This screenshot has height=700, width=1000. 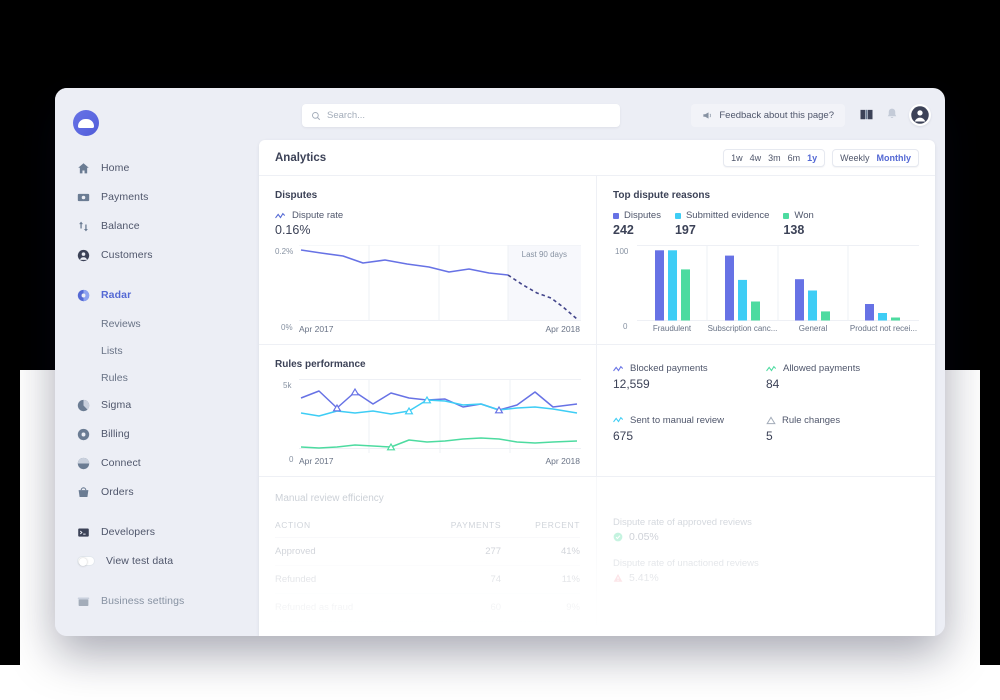 I want to click on legend-item-won: Won 138, so click(x=798, y=223).